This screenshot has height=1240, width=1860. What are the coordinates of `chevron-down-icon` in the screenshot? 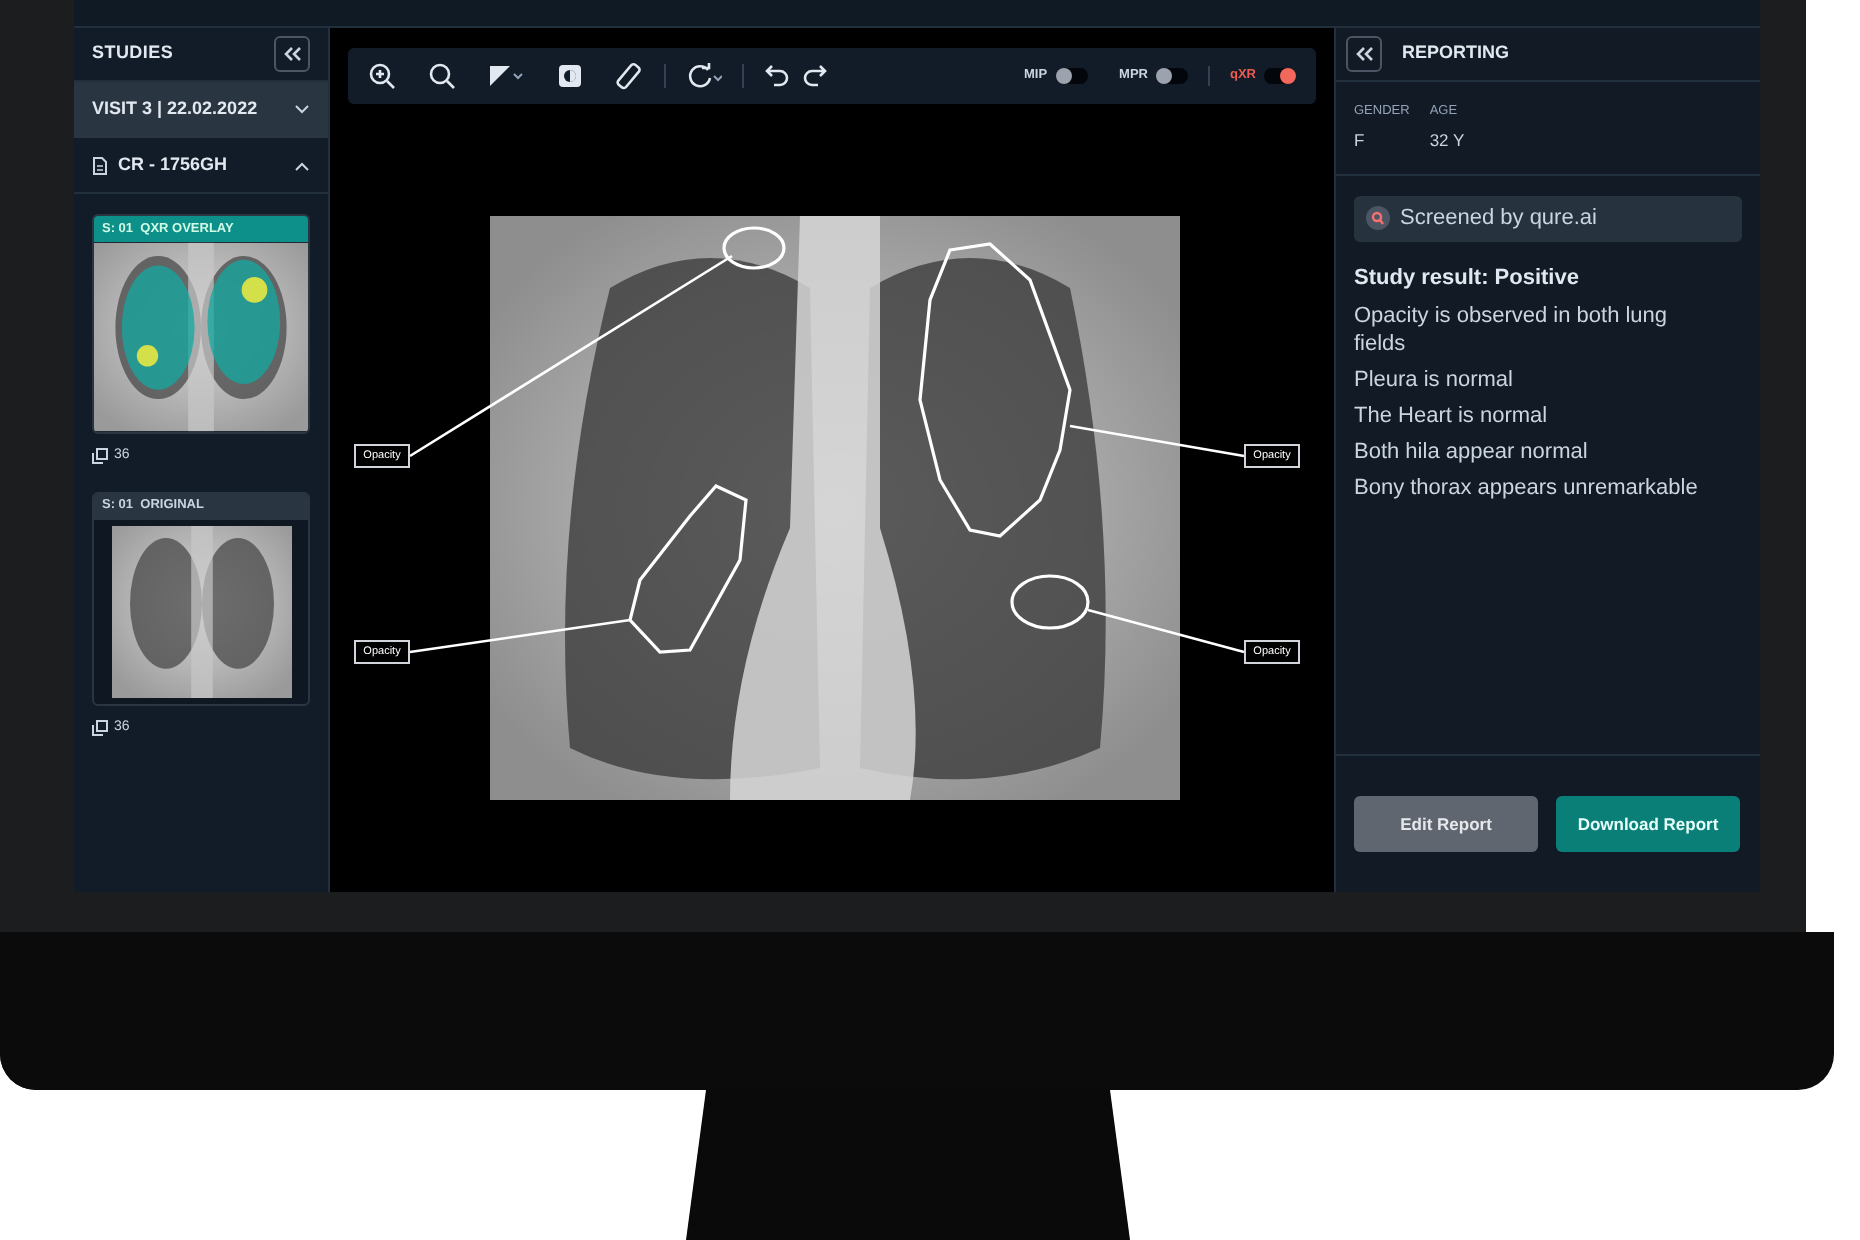 It's located at (302, 110).